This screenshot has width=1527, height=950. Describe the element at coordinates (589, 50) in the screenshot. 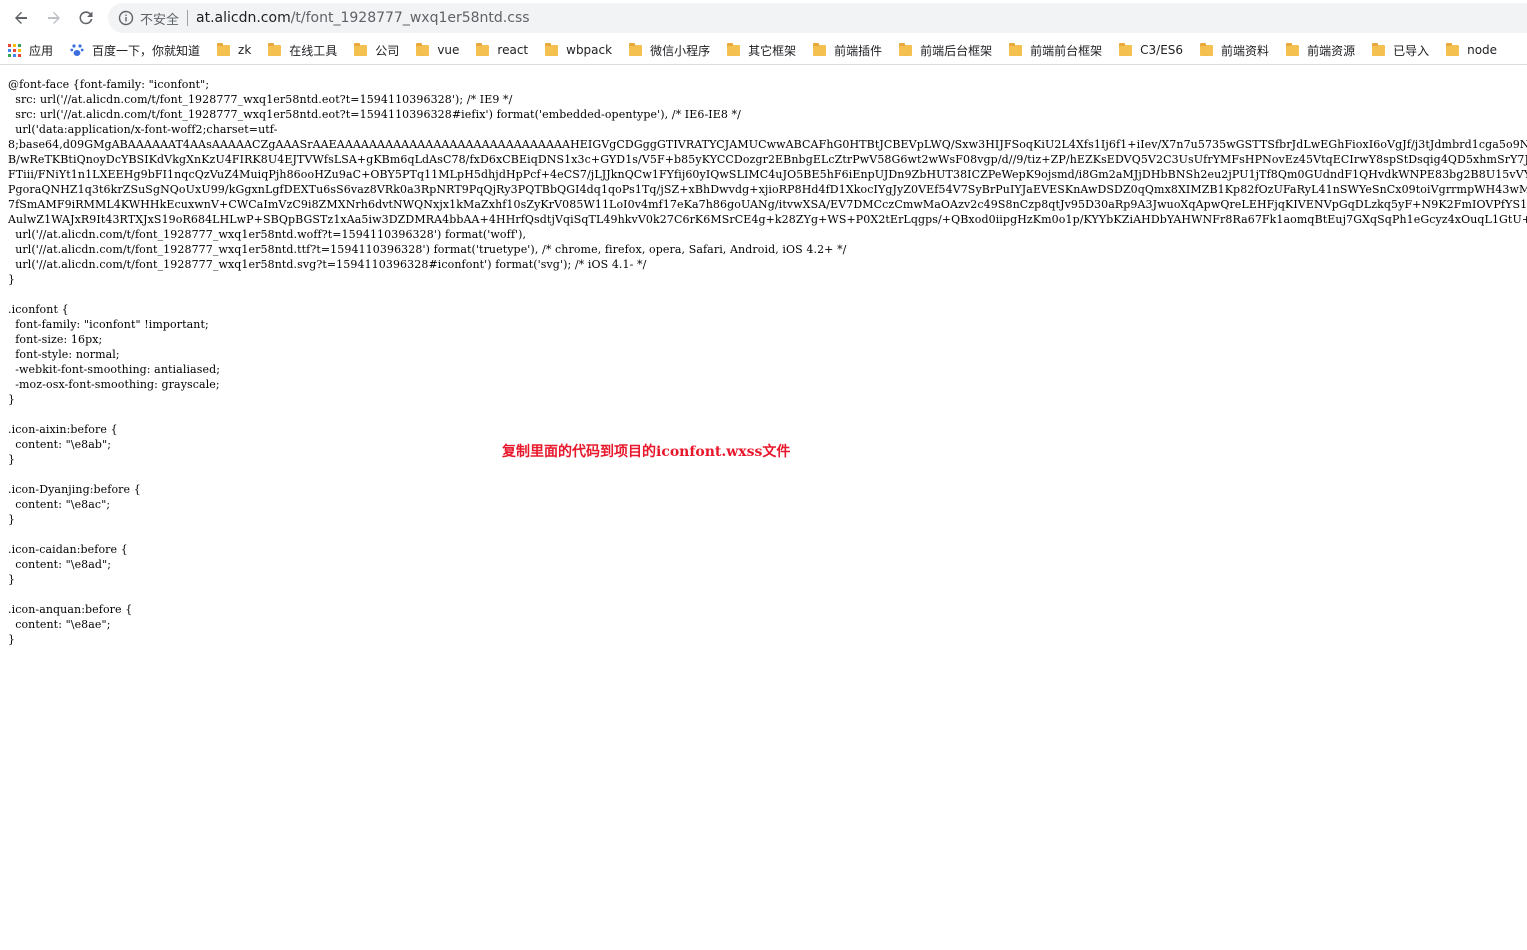

I see `bookmark-label: wbpack` at that location.